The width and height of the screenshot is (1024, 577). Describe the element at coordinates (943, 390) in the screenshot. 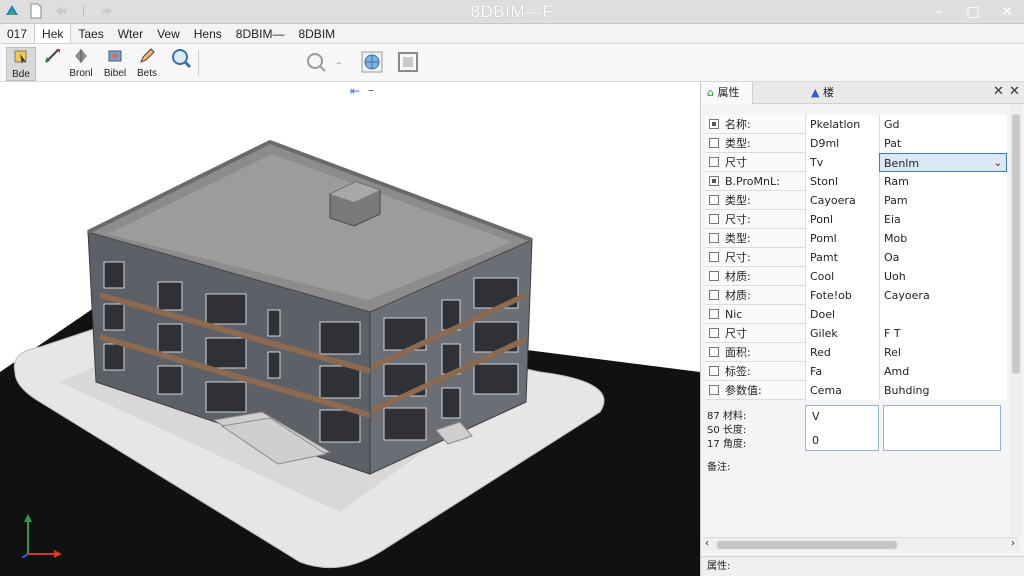

I see `property-extra: Buhding` at that location.